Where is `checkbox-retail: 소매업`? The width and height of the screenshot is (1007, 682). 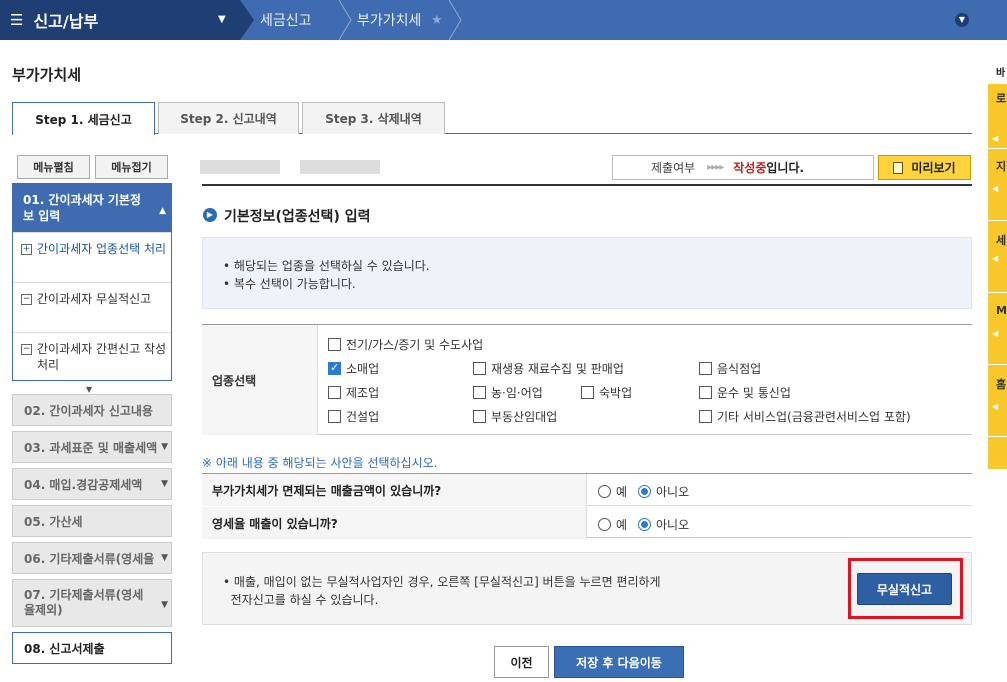
checkbox-retail: 소매업 is located at coordinates (353, 368).